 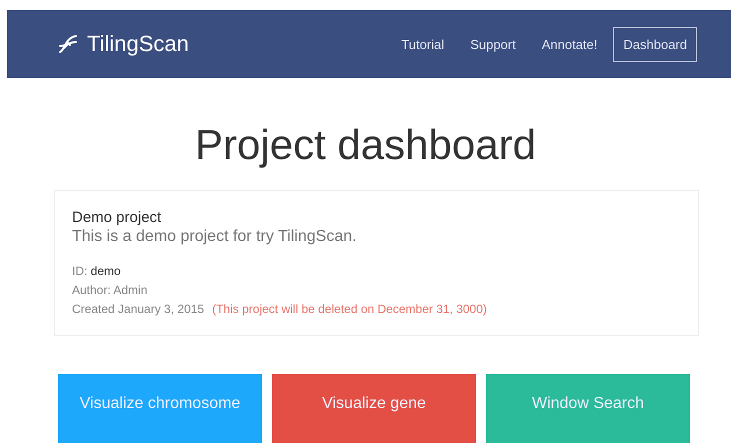 What do you see at coordinates (97, 271) in the screenshot?
I see `project-id: ID: demo` at bounding box center [97, 271].